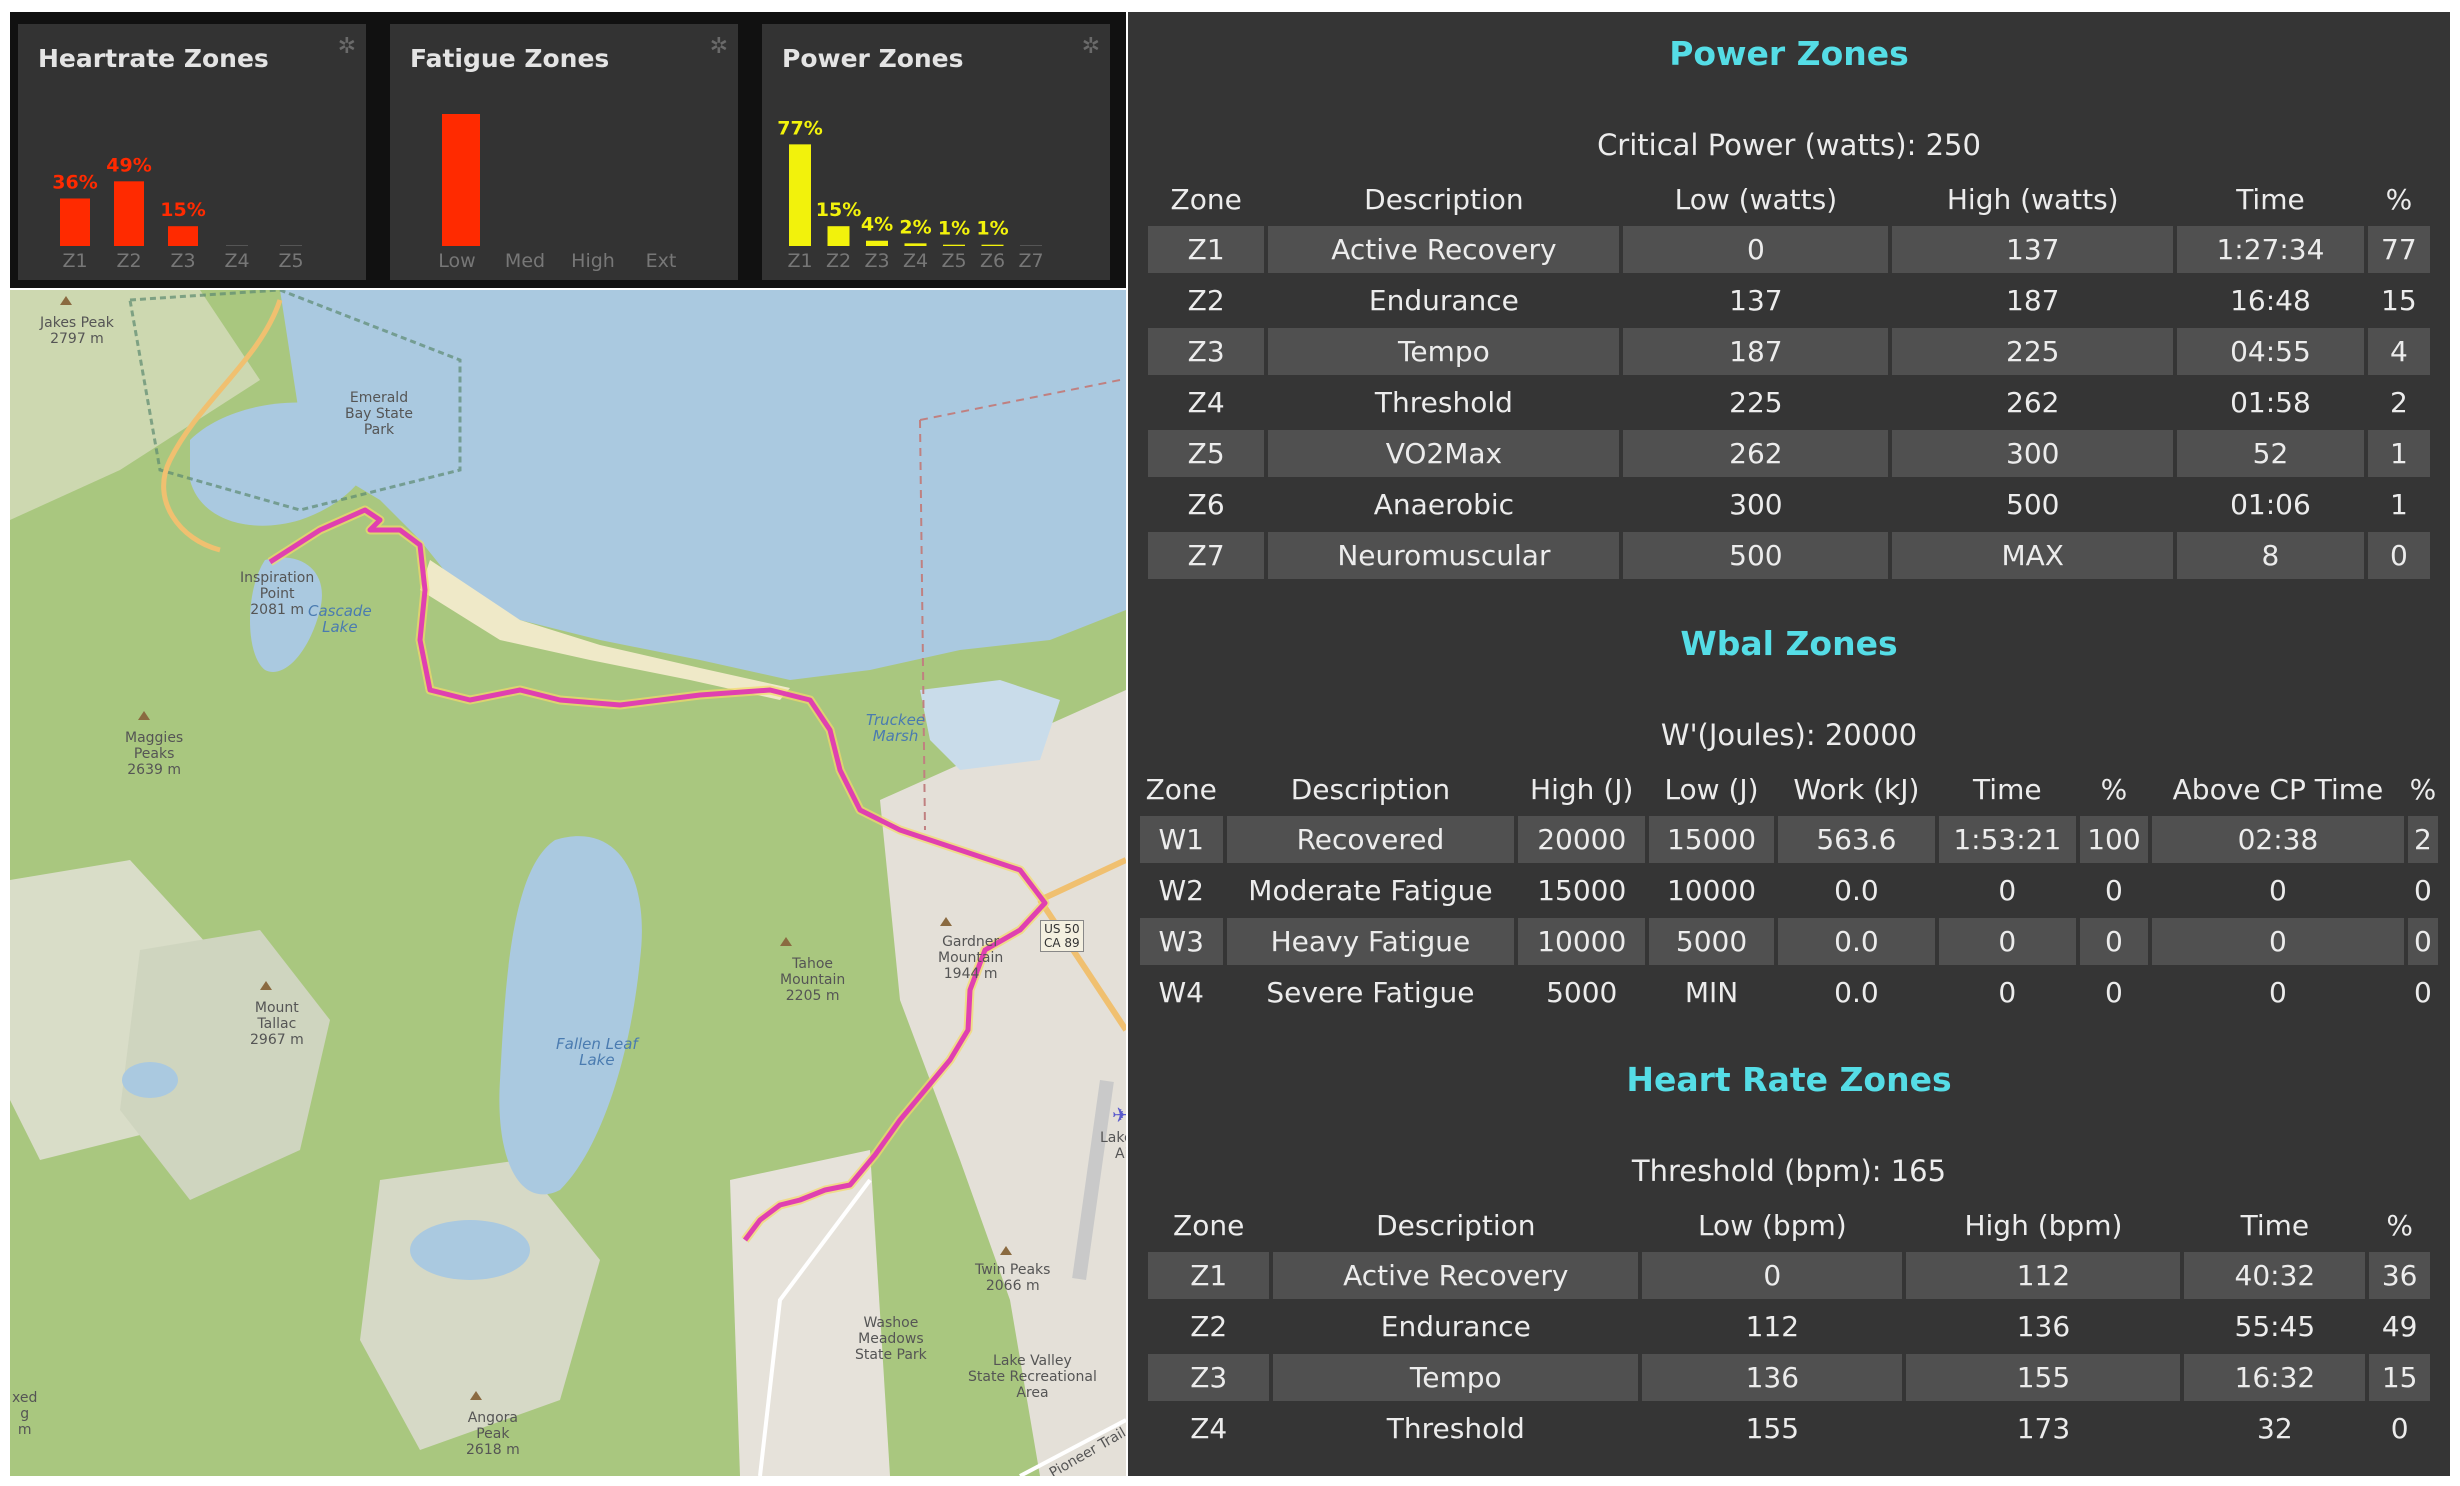 The height and width of the screenshot is (1486, 2460). What do you see at coordinates (1789, 555) in the screenshot?
I see `table-row: Z7 Neuromuscular 500 MAX 8 0` at bounding box center [1789, 555].